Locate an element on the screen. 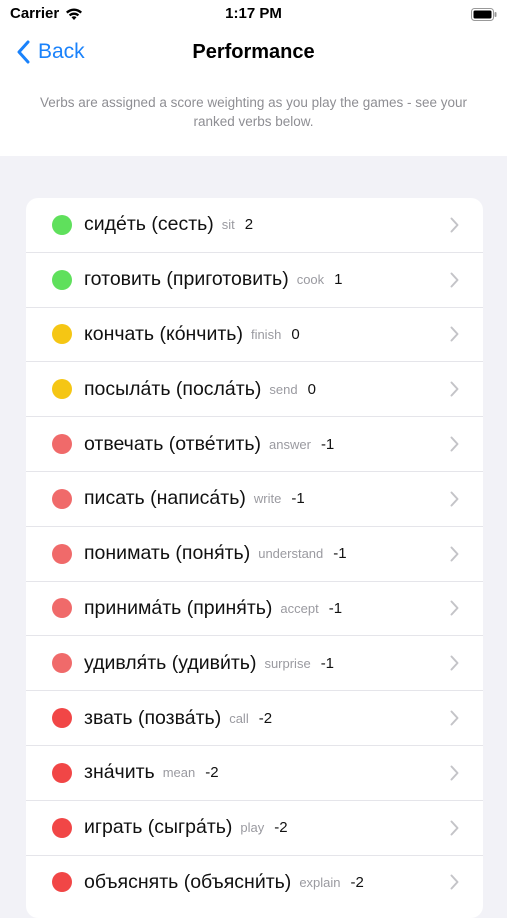 This screenshot has width=507, height=918. battery-icon is located at coordinates (484, 14).